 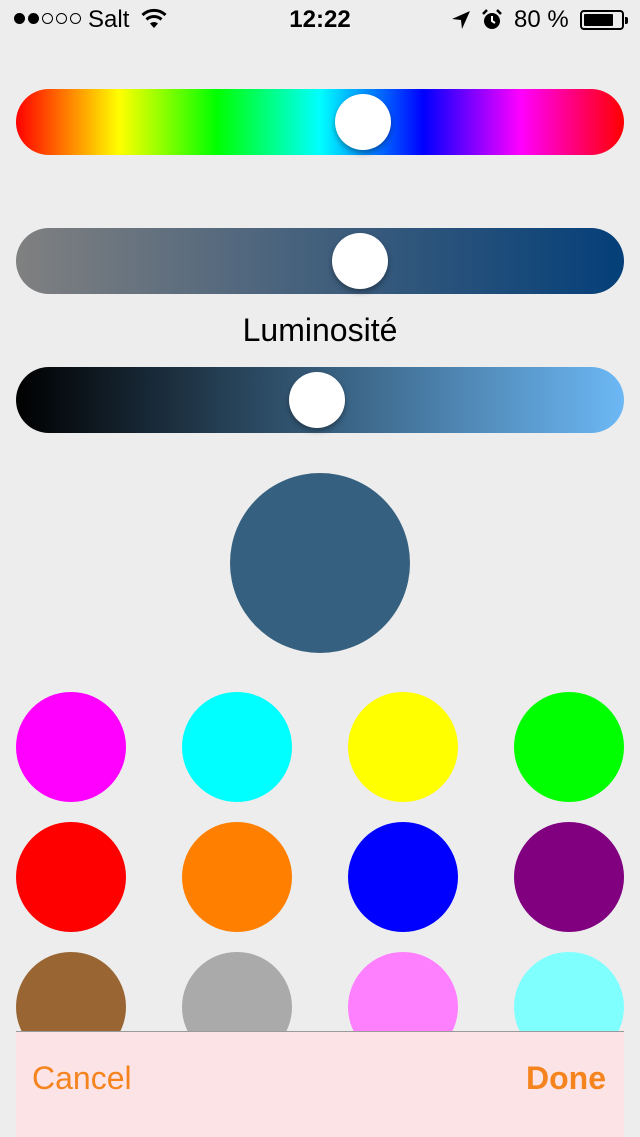 What do you see at coordinates (566, 1084) in the screenshot?
I see `done-button: Done` at bounding box center [566, 1084].